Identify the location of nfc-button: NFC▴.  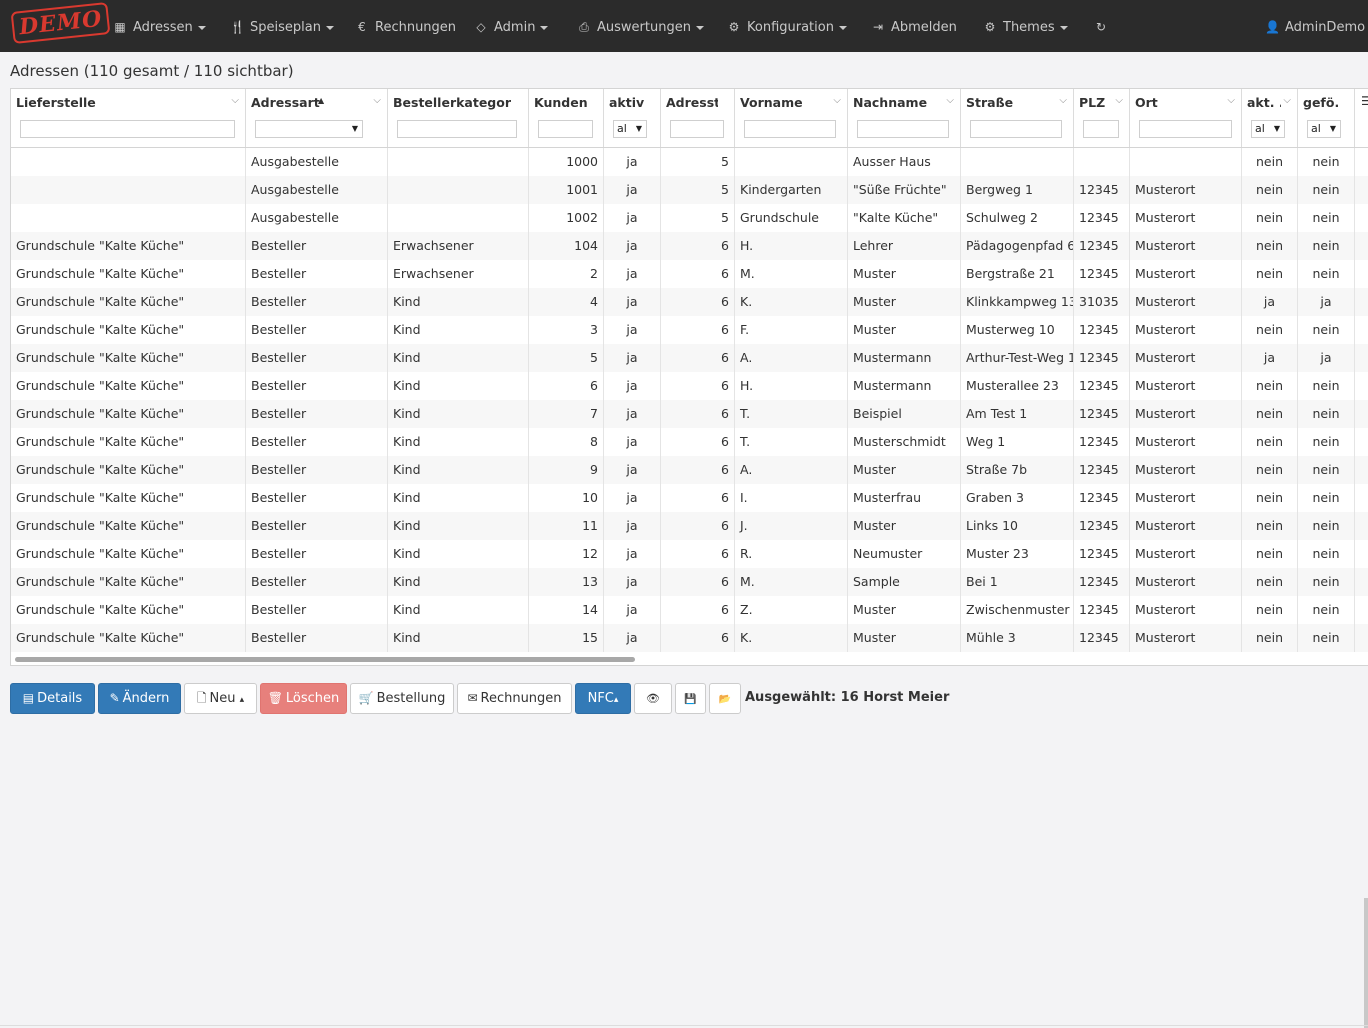
(603, 698).